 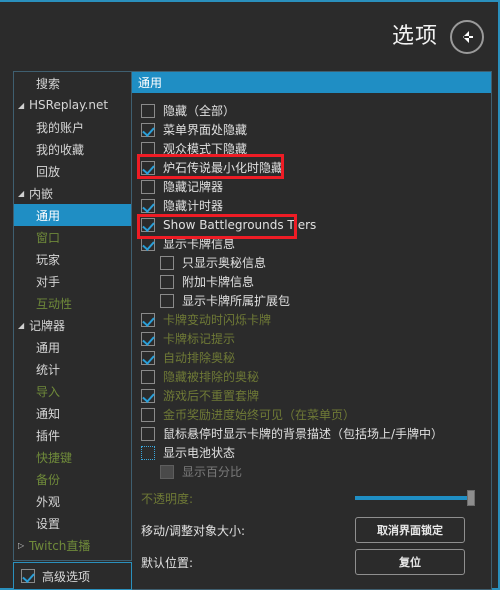 What do you see at coordinates (410, 530) in the screenshot?
I see `unlock-overlay-button: 取消界面锁定` at bounding box center [410, 530].